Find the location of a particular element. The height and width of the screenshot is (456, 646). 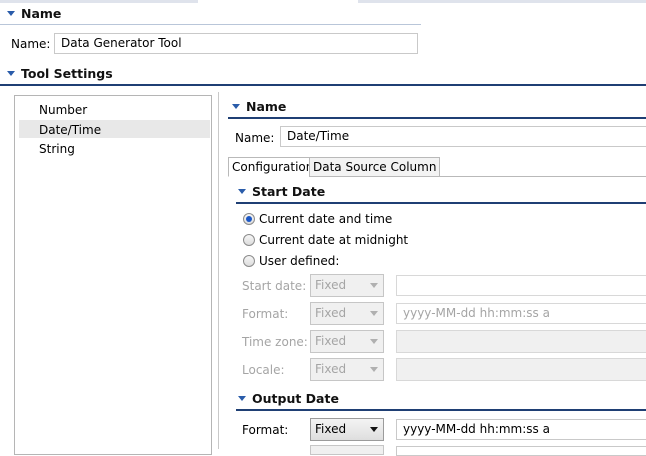

start-format-mode-value: Fixed is located at coordinates (331, 313).